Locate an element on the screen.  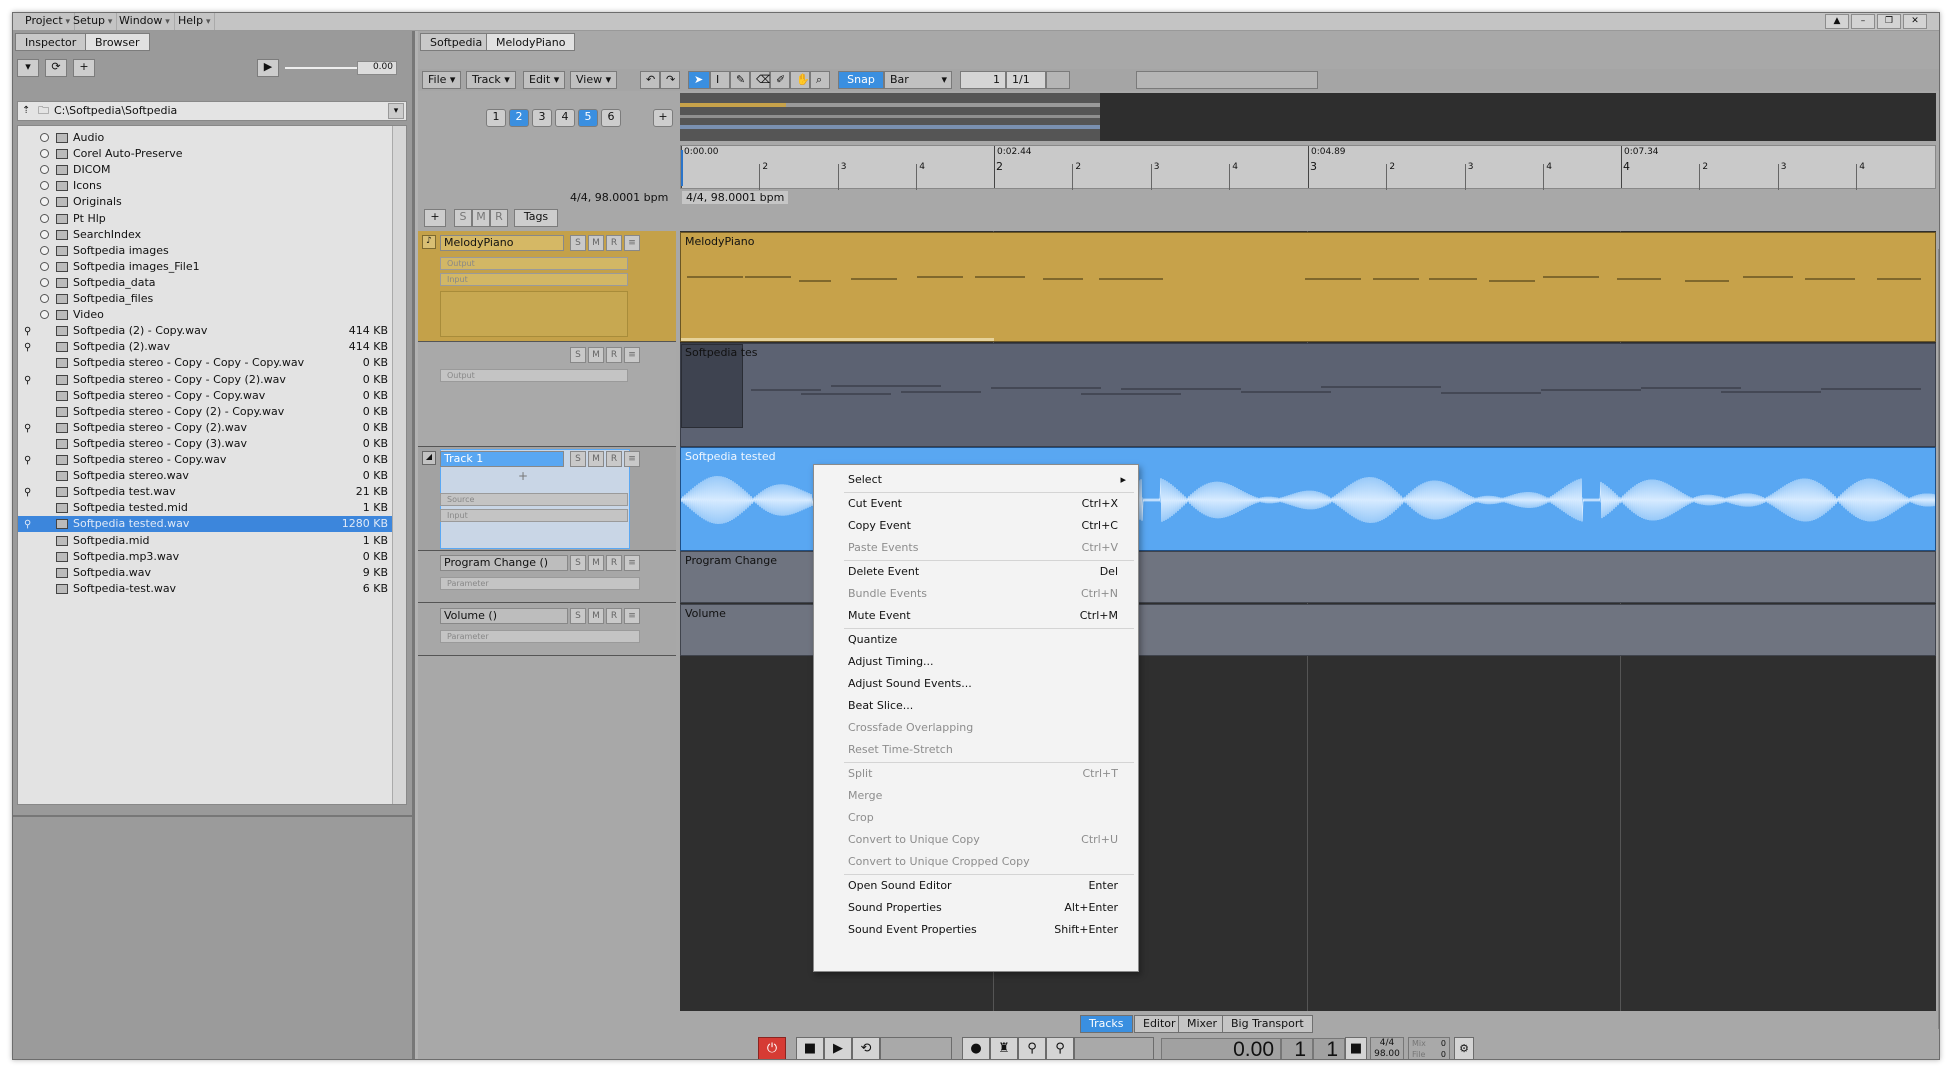
range-tool-icon: I is located at coordinates (720, 80).